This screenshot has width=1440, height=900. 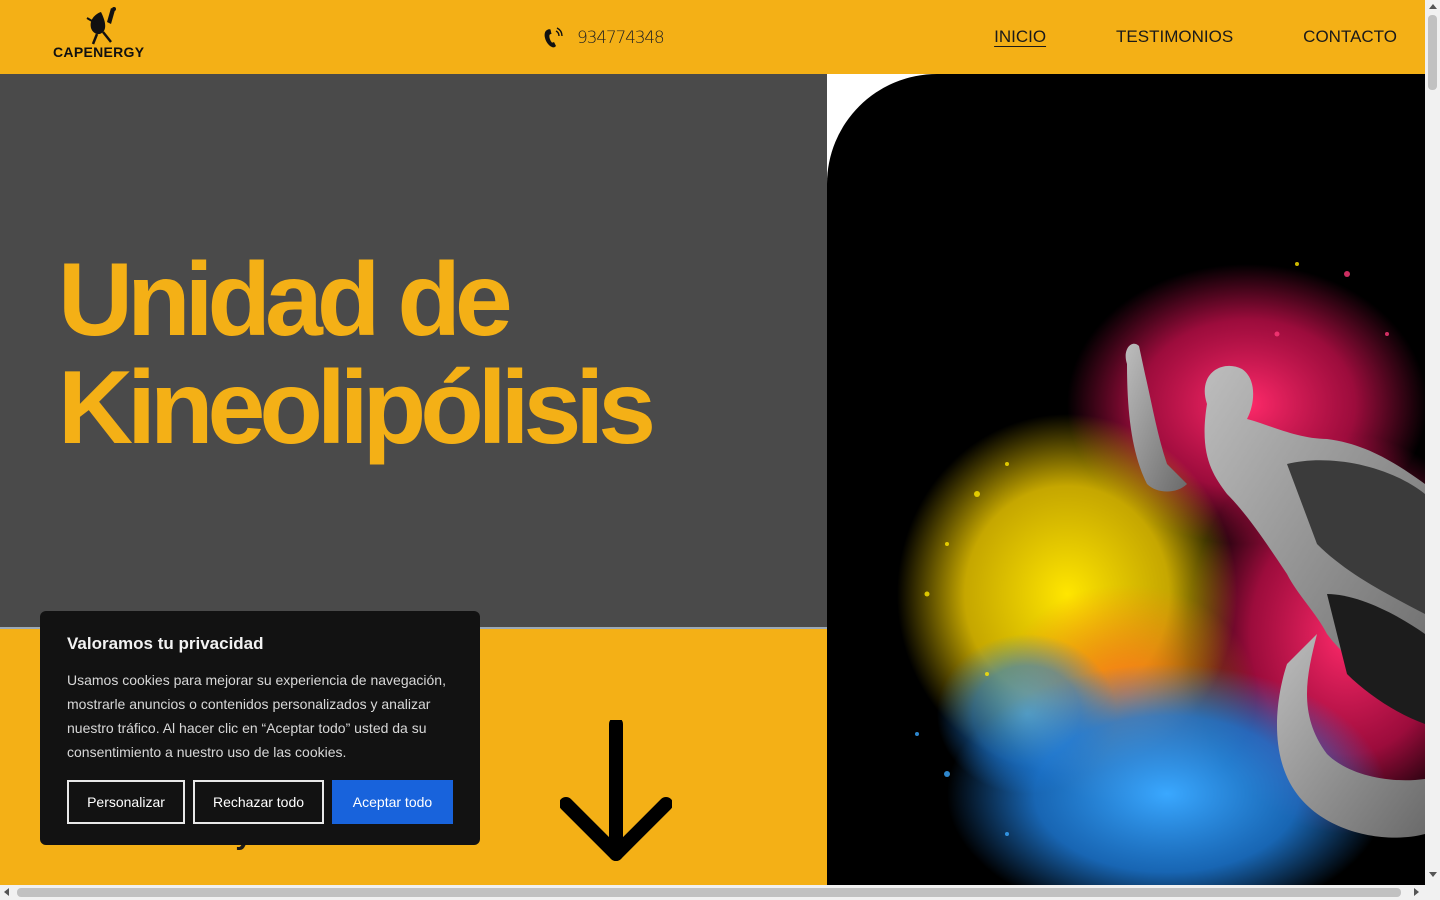 What do you see at coordinates (165, 643) in the screenshot?
I see `cookie-title: Valoramos tu privacidad` at bounding box center [165, 643].